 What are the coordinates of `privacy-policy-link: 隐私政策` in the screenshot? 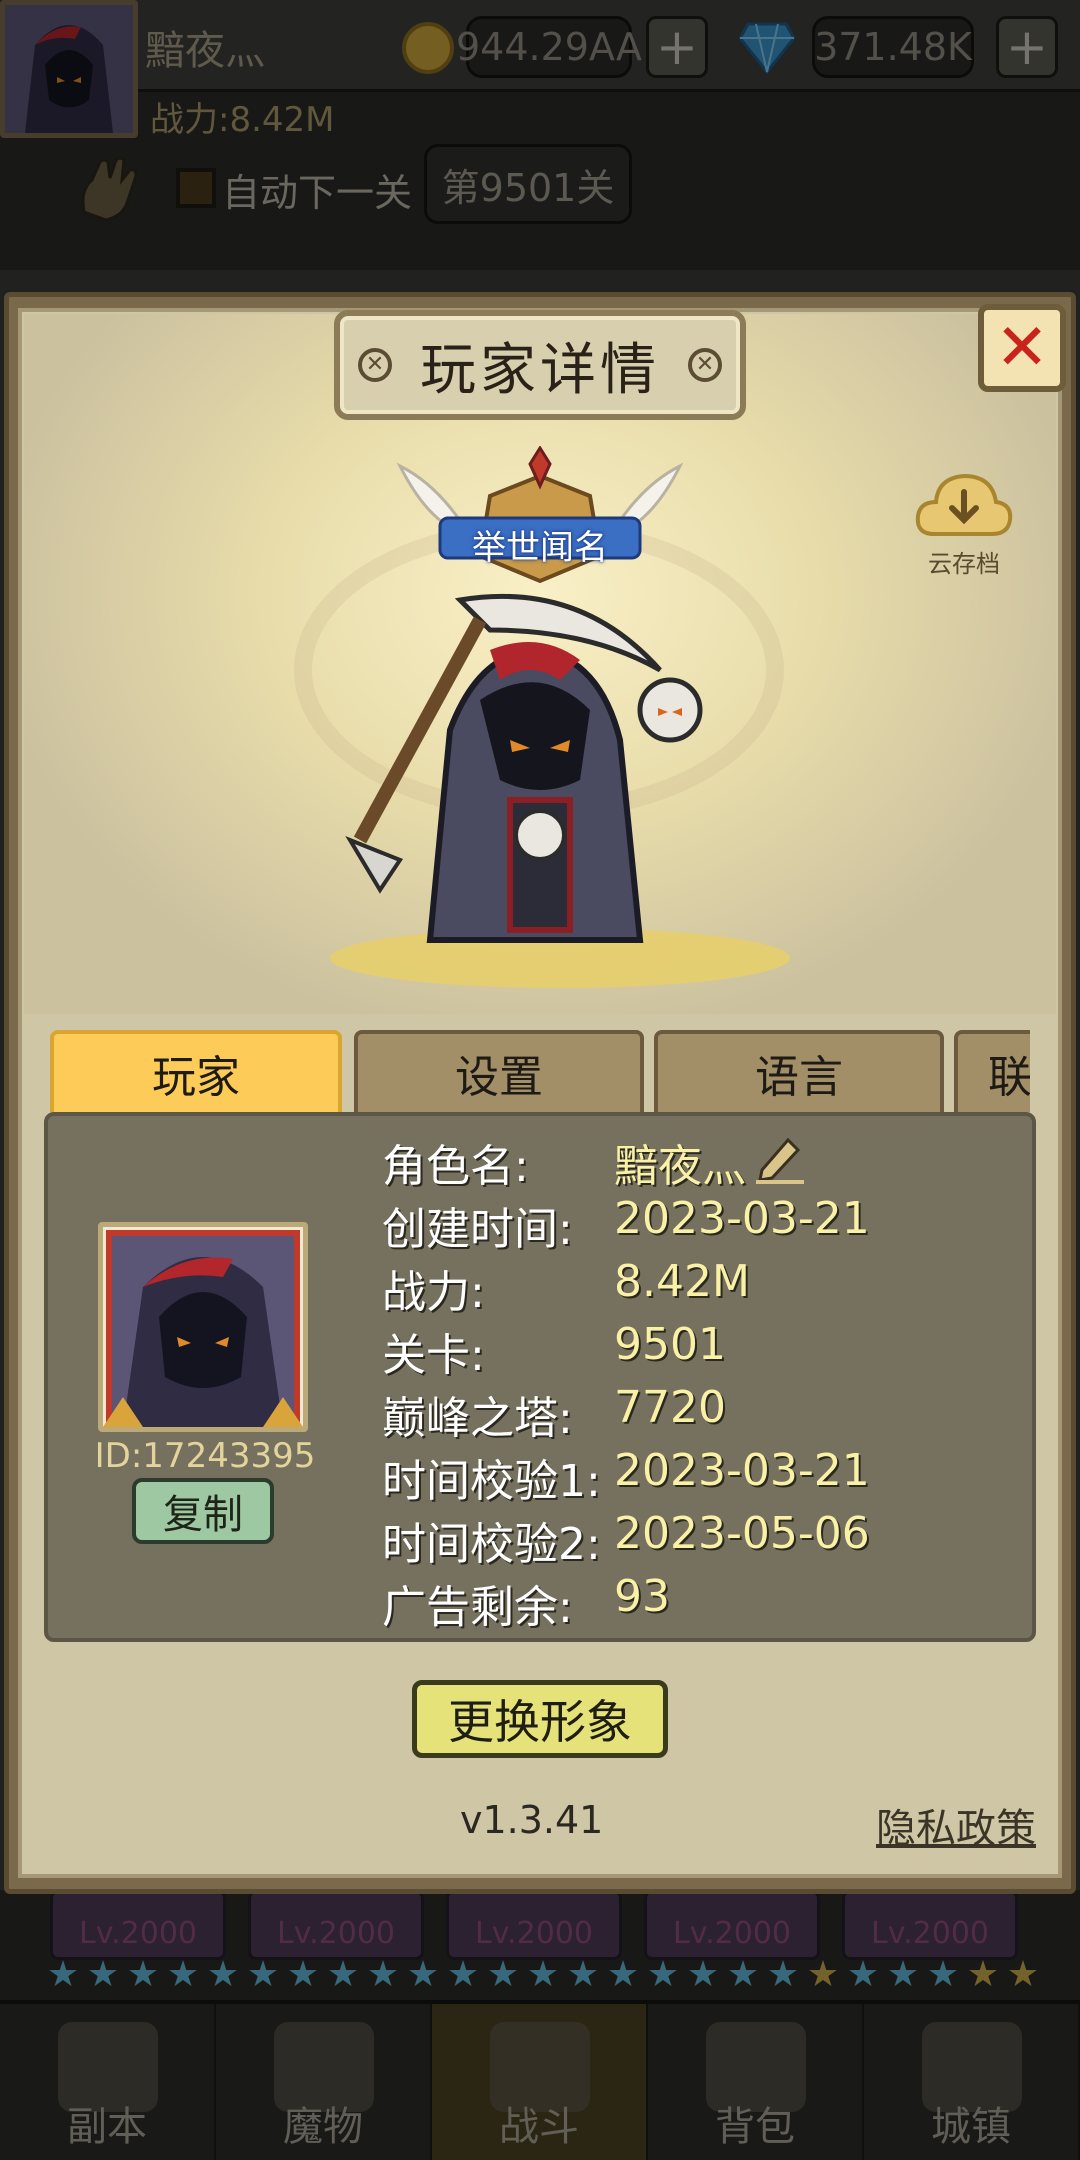 It's located at (956, 1825).